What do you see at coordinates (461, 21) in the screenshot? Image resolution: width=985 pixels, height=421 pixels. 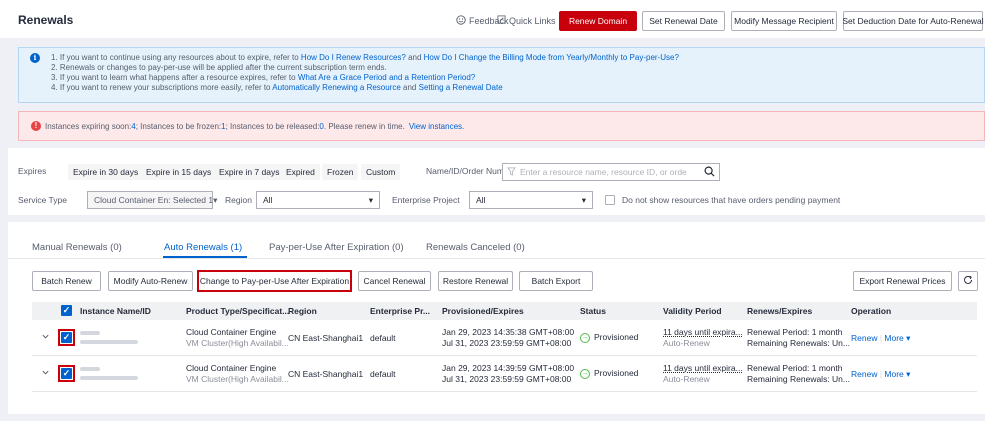 I see `smile-icon` at bounding box center [461, 21].